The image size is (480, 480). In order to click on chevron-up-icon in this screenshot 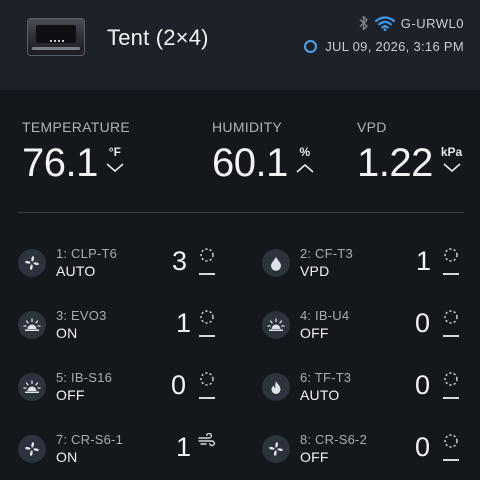, I will do `click(305, 166)`.